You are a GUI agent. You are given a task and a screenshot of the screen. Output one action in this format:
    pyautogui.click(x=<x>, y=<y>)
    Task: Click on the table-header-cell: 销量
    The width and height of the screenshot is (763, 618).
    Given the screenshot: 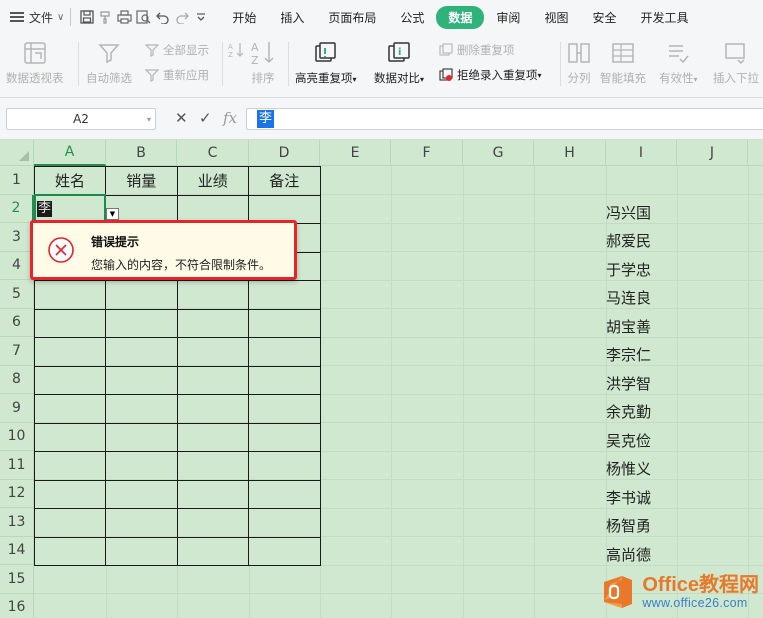 What is the action you would take?
    pyautogui.click(x=141, y=181)
    